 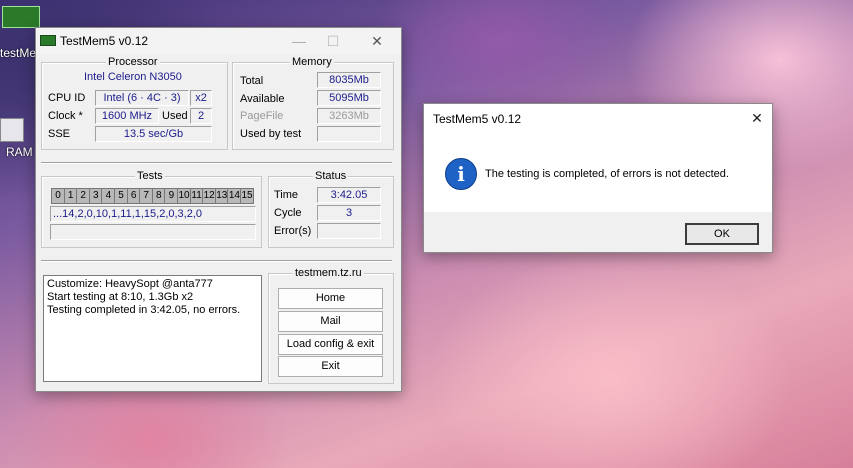 I want to click on ram-app-icon, so click(x=12, y=130).